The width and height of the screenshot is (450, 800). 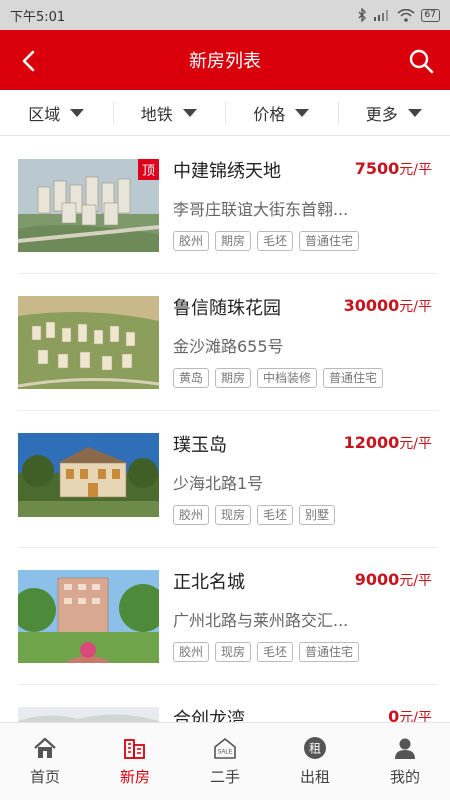 What do you see at coordinates (45, 747) in the screenshot?
I see `home-icon` at bounding box center [45, 747].